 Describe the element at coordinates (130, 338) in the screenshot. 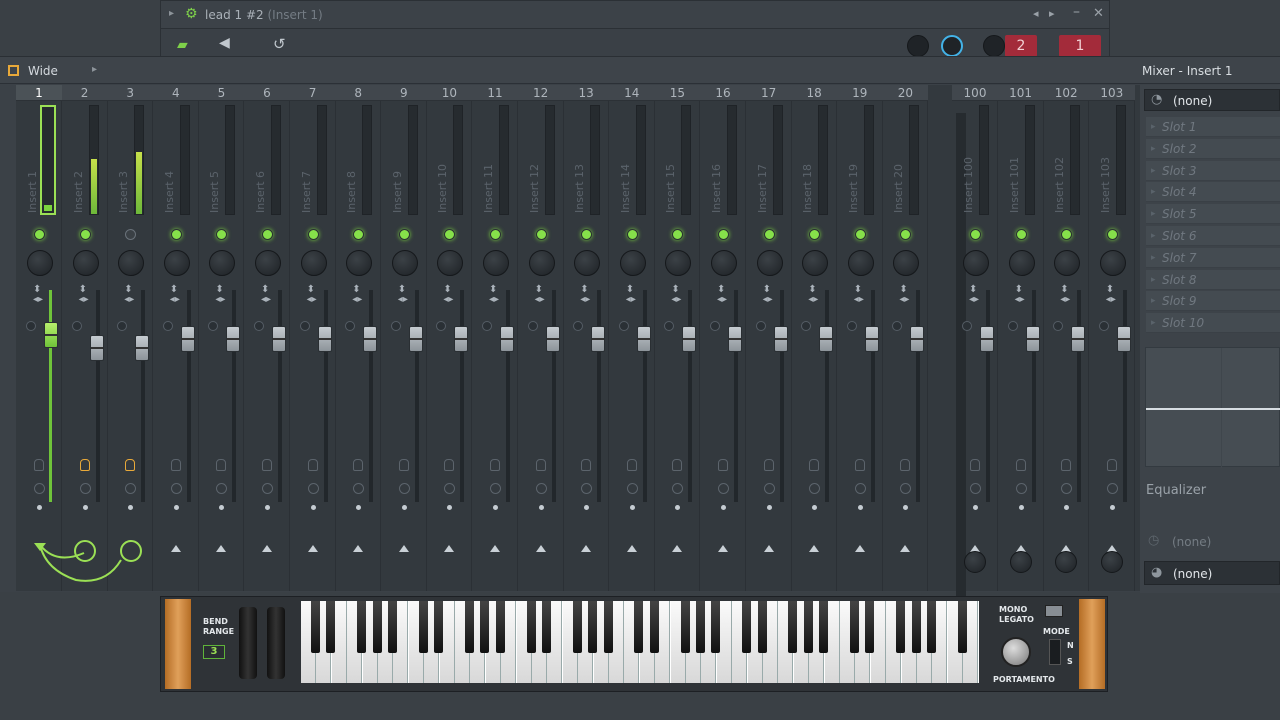

I see `mixer-strip: 3 Insert 3 ⬍ ◂▸` at that location.